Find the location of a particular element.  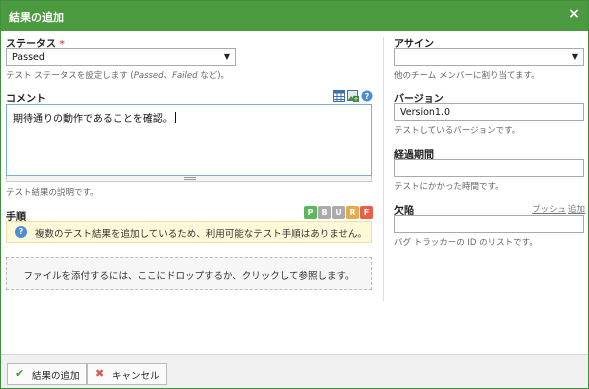

cross-icon: ✖ is located at coordinates (100, 373).